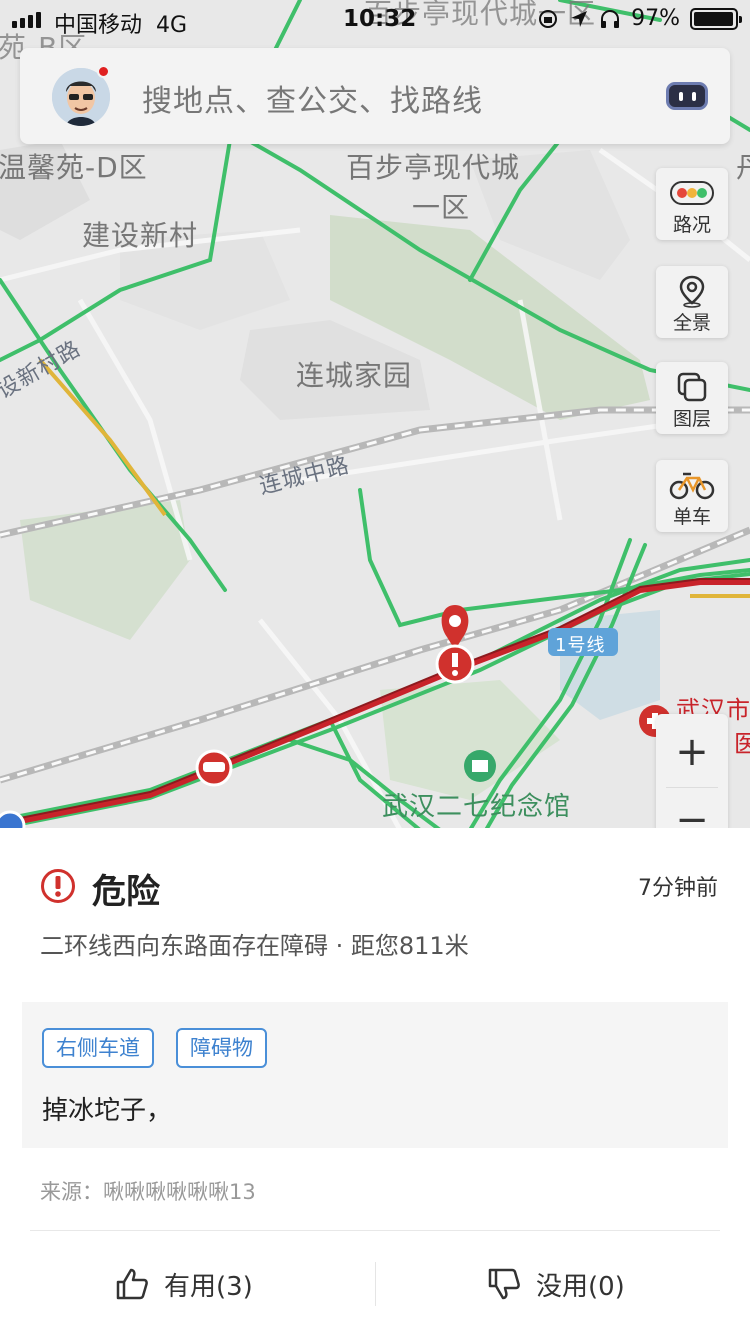 This screenshot has width=750, height=1334. Describe the element at coordinates (610, 18) in the screenshot. I see `headphones-icon` at that location.